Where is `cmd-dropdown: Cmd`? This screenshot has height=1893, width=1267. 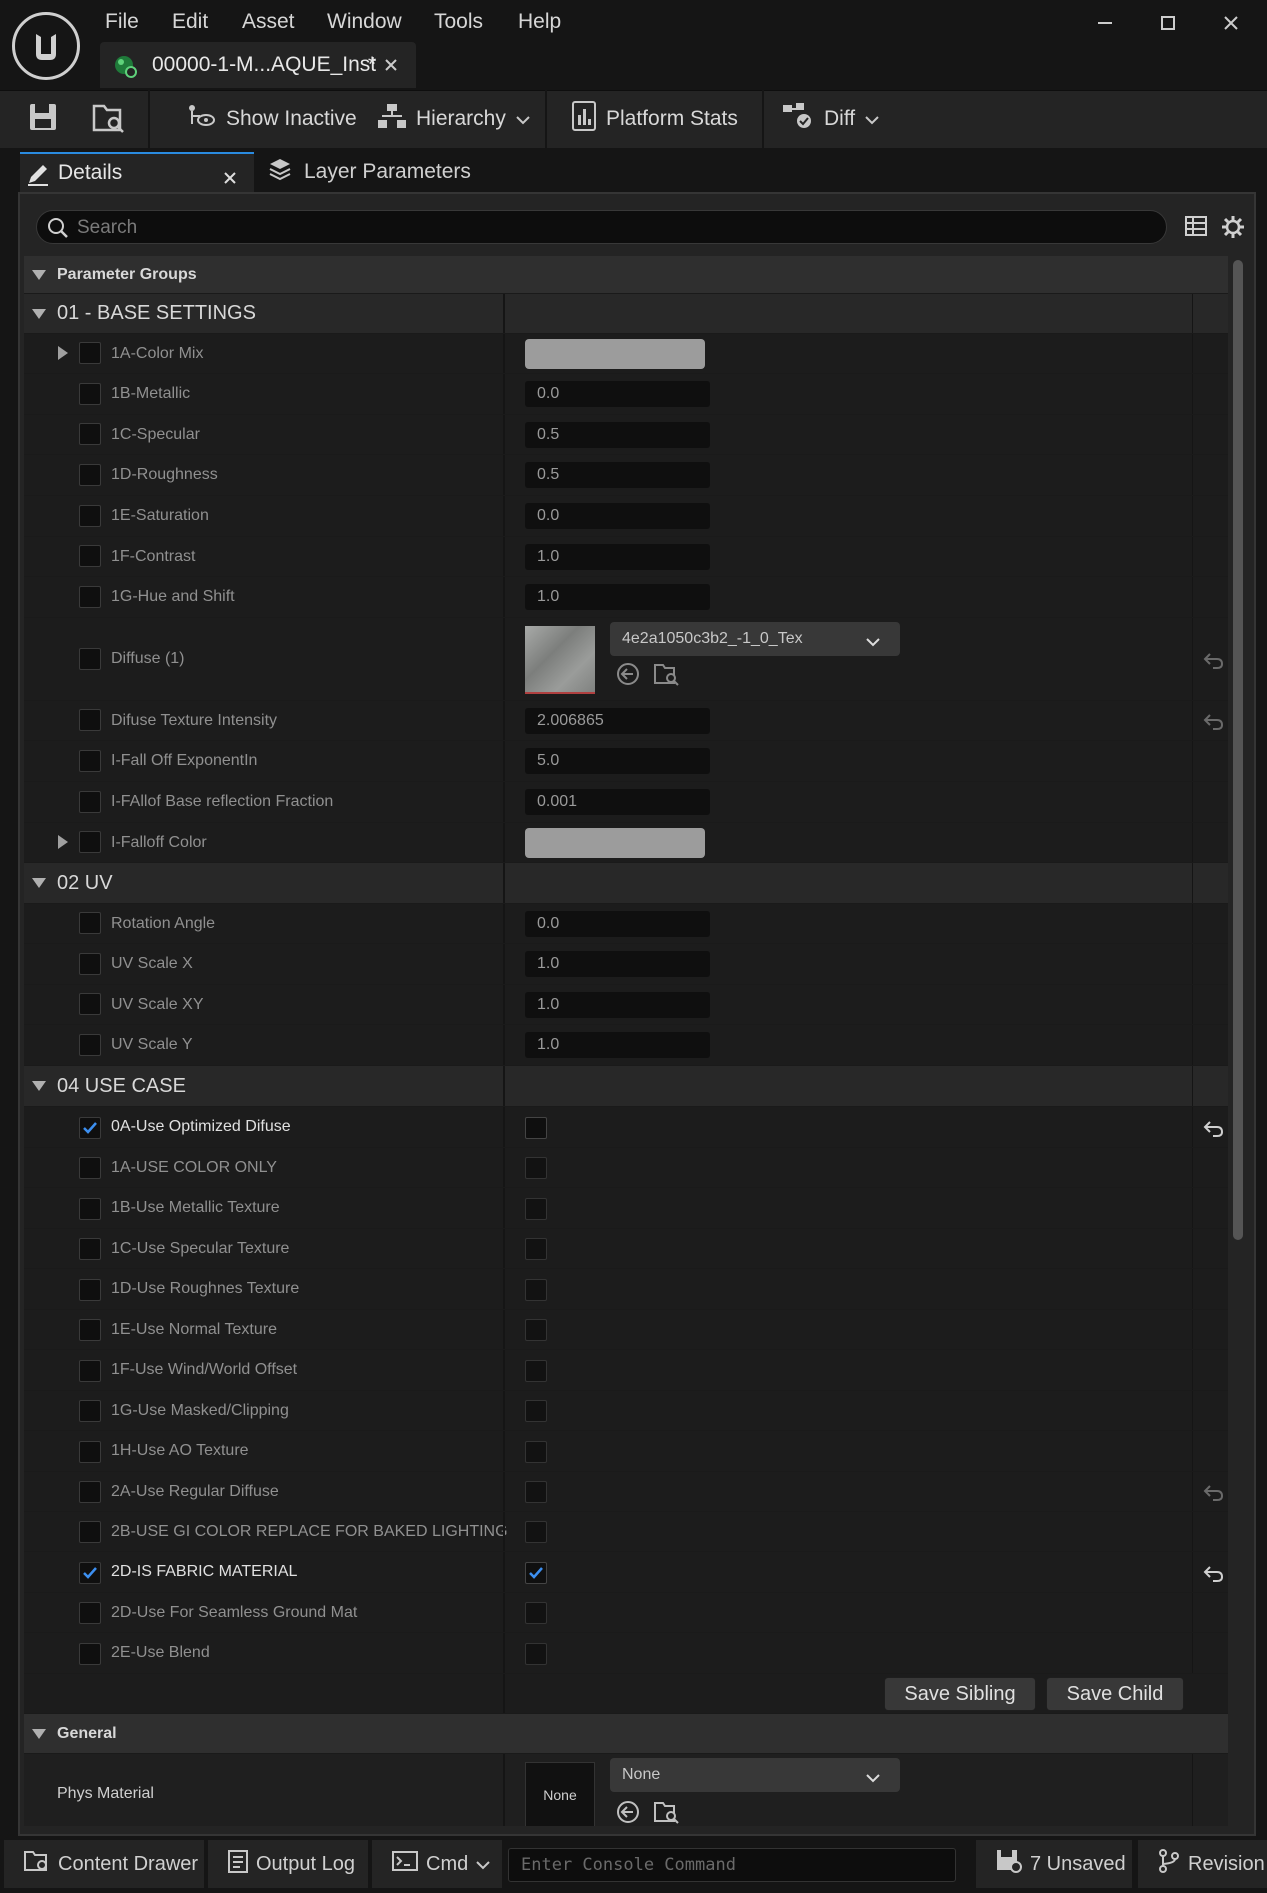 cmd-dropdown: Cmd is located at coordinates (437, 1864).